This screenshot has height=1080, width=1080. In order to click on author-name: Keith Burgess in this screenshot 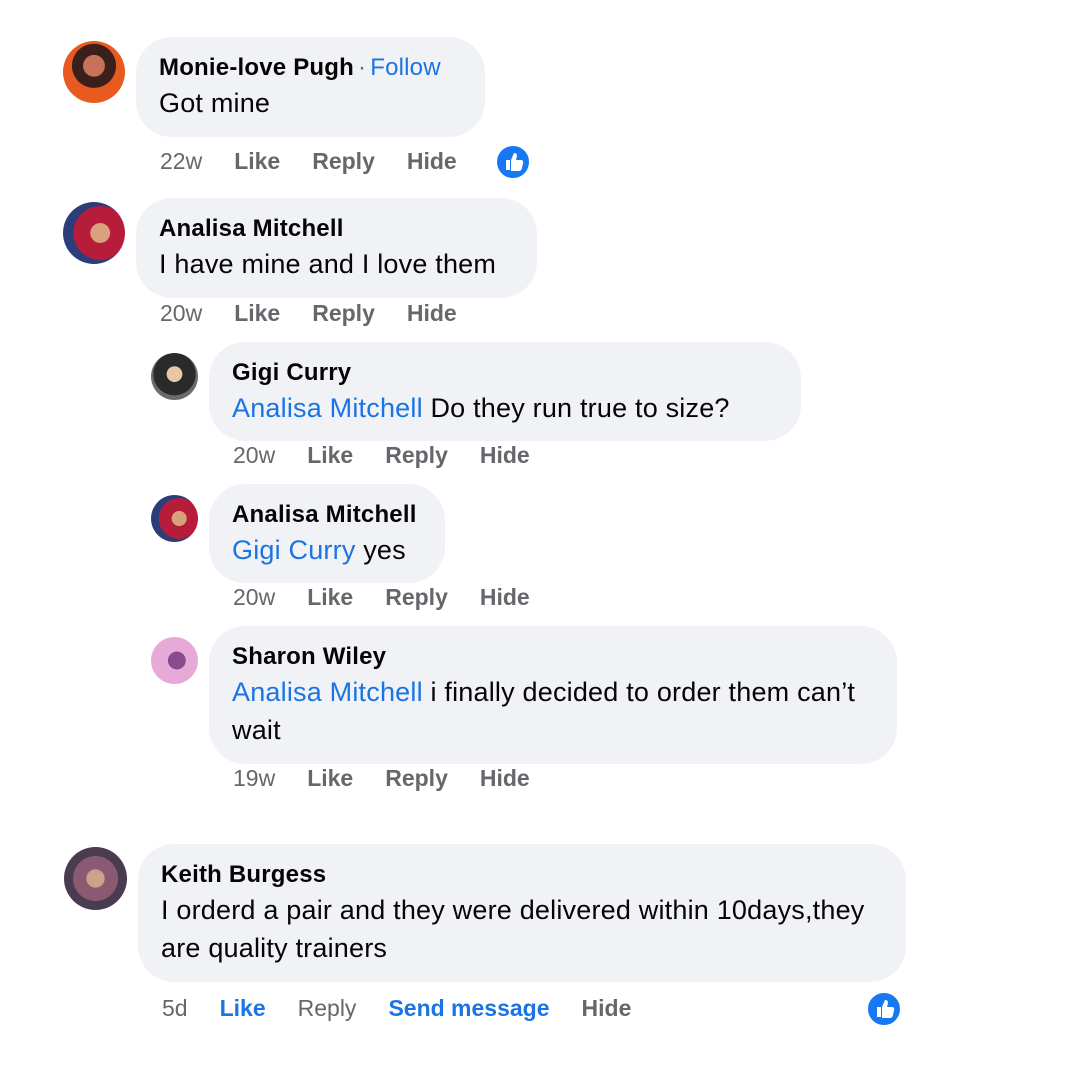, I will do `click(521, 875)`.